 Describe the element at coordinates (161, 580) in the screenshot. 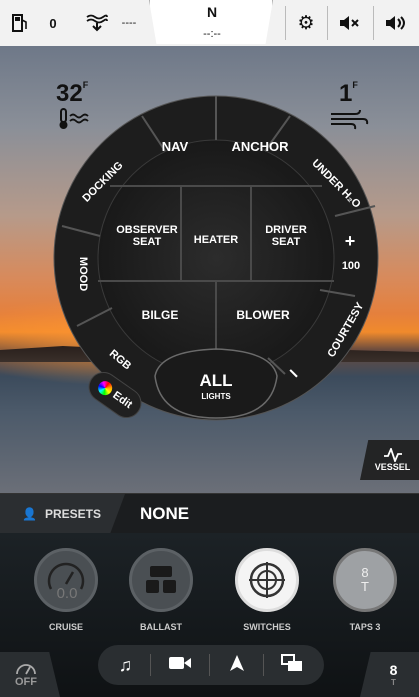

I see `ballast-icon` at that location.